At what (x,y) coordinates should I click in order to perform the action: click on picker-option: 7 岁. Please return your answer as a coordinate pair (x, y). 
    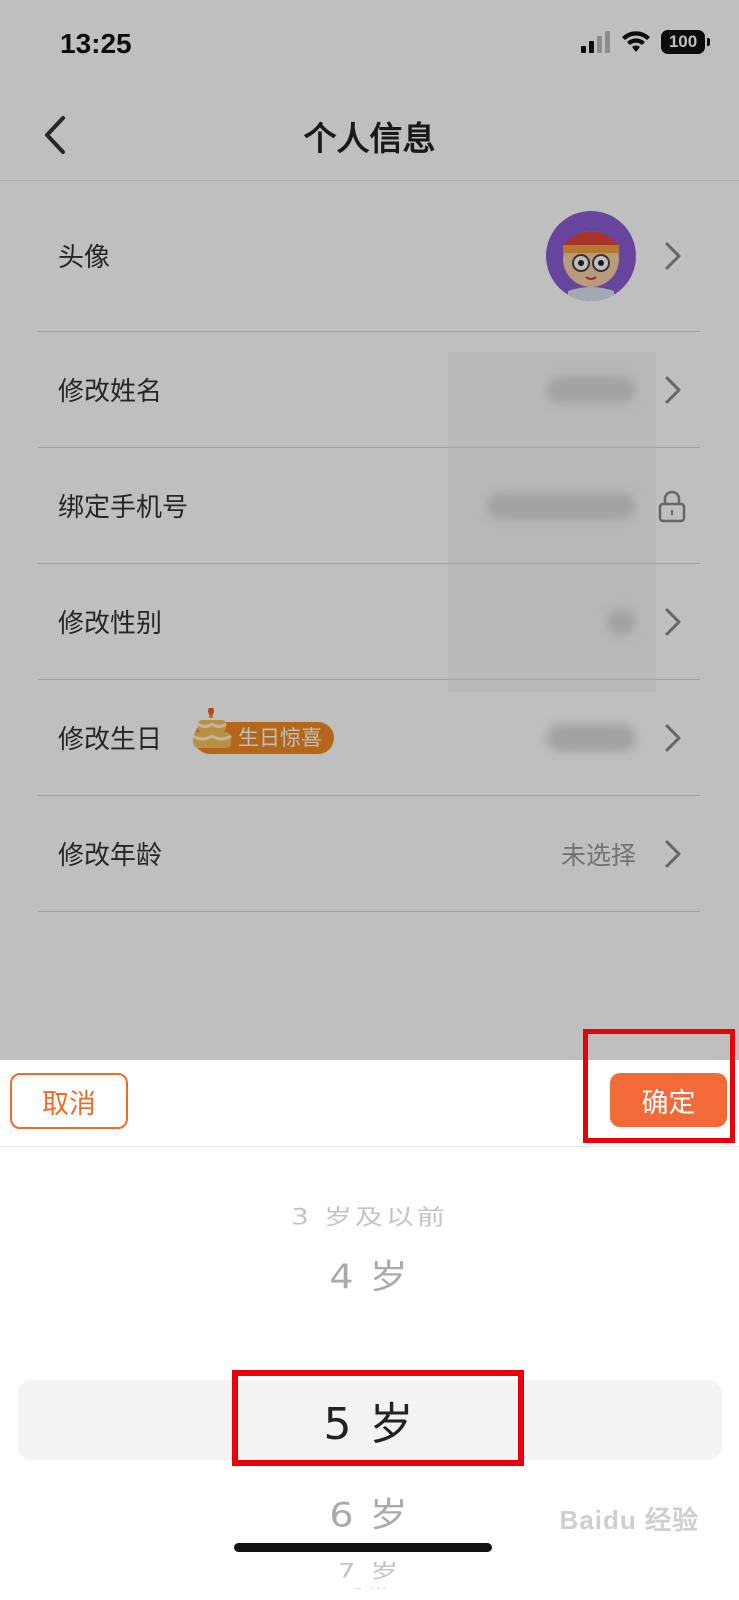
    Looking at the image, I should click on (369, 1570).